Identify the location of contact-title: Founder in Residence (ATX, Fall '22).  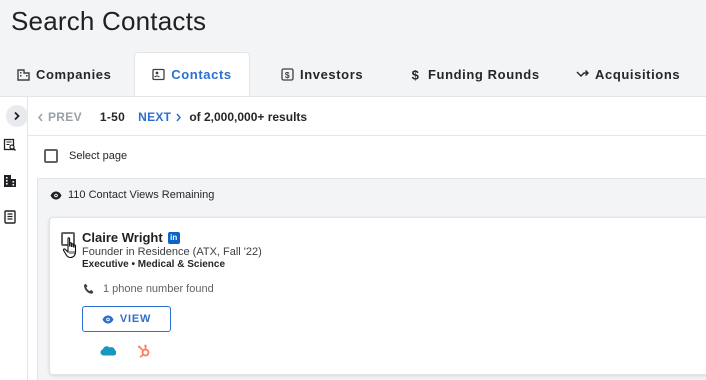
(172, 252).